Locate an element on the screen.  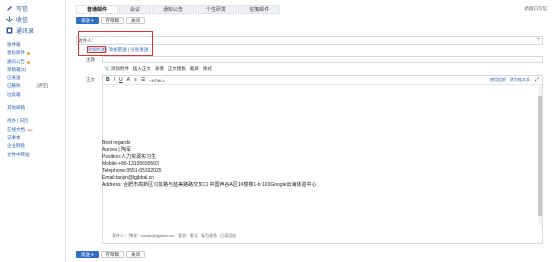
inbox-button: 收信 is located at coordinates (17, 19).